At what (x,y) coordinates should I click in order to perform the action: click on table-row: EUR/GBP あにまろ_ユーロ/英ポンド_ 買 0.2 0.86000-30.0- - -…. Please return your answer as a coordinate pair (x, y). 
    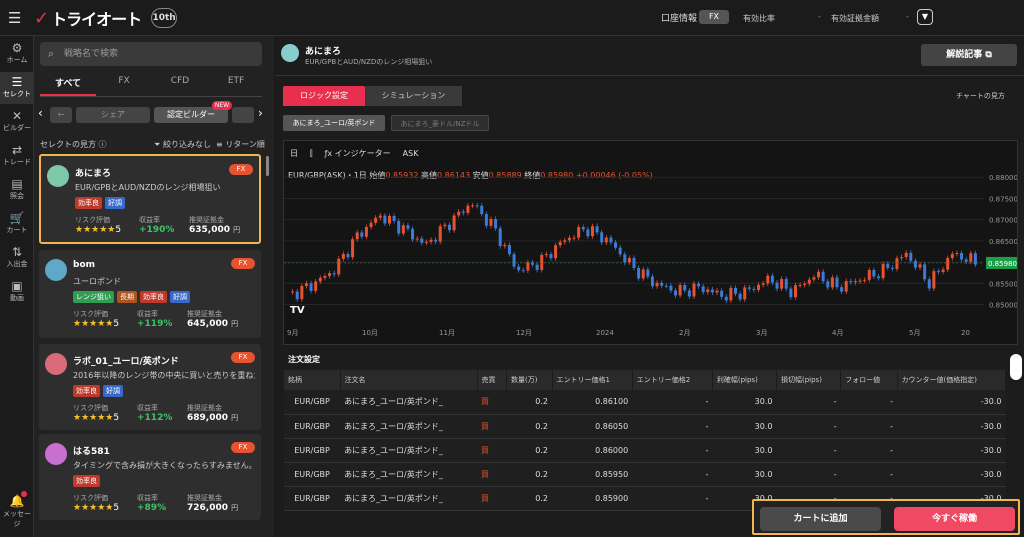
    Looking at the image, I should click on (645, 450).